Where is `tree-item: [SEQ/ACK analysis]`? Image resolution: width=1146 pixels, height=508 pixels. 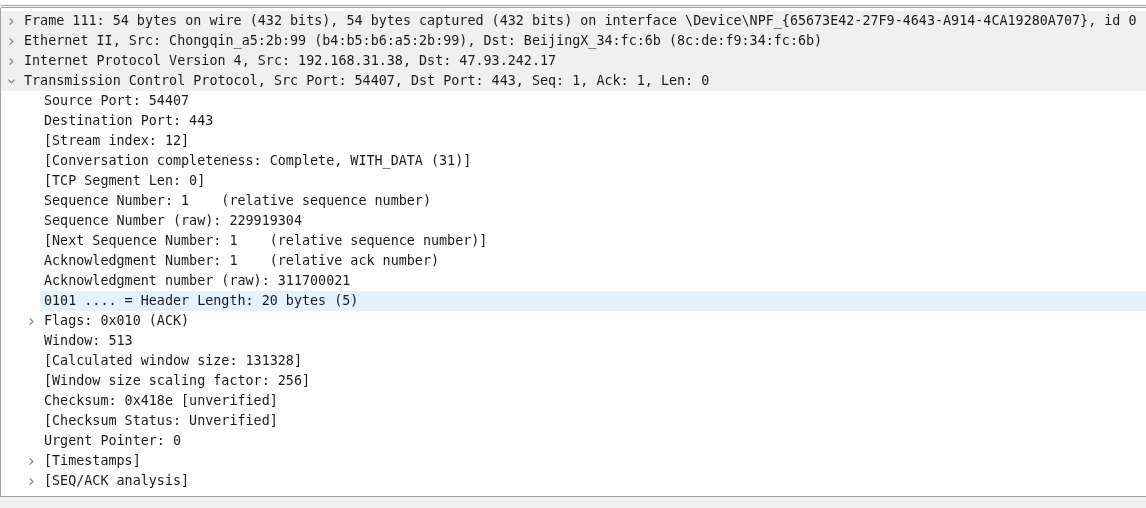 tree-item: [SEQ/ACK analysis] is located at coordinates (117, 481).